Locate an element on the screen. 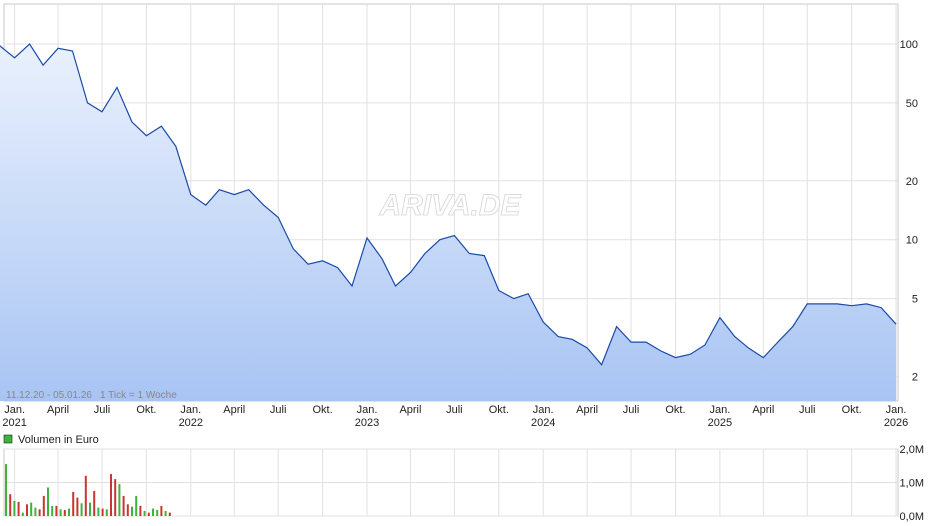 Image resolution: width=940 pixels, height=526 pixels. price-x-tick-year: 2025 is located at coordinates (720, 423).